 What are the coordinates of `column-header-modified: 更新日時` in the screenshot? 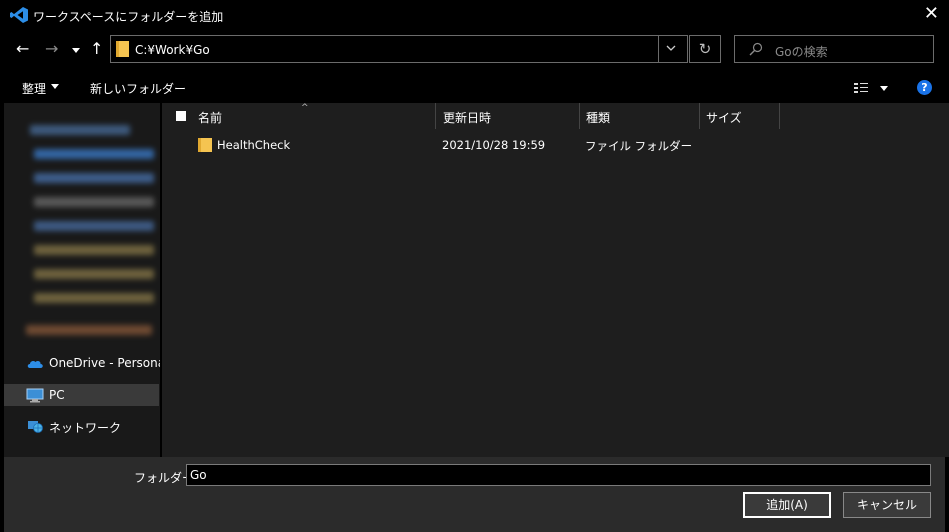 It's located at (467, 122).